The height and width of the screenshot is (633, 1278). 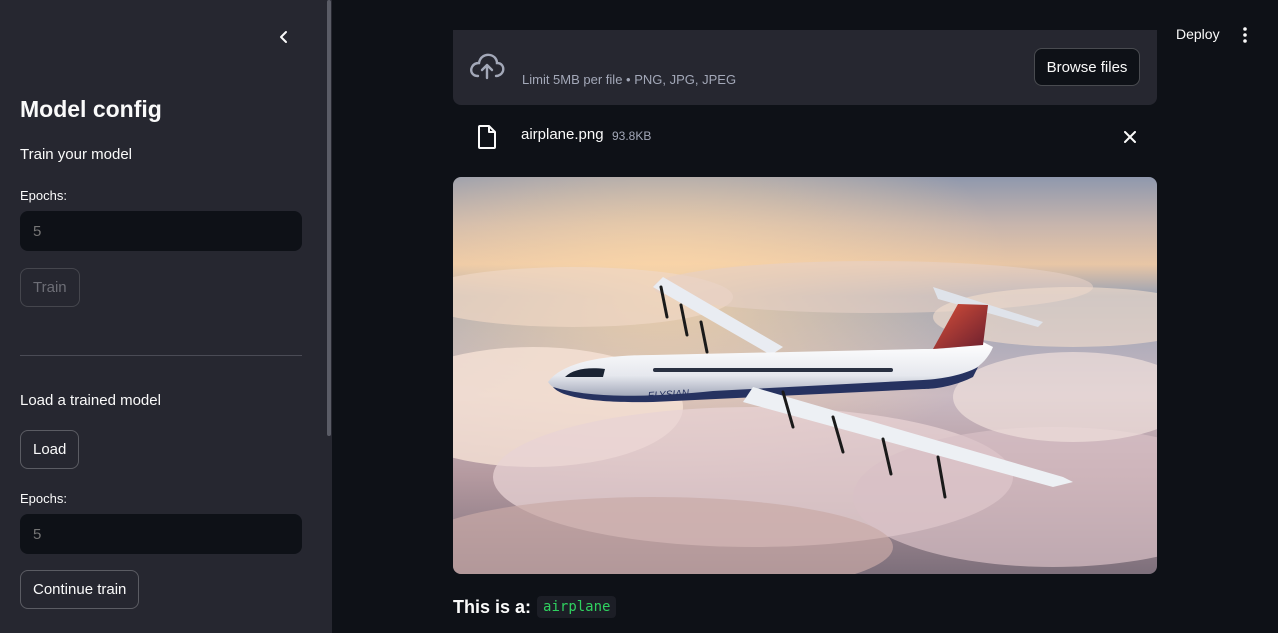 I want to click on sidebar-title: Model config, so click(x=91, y=109).